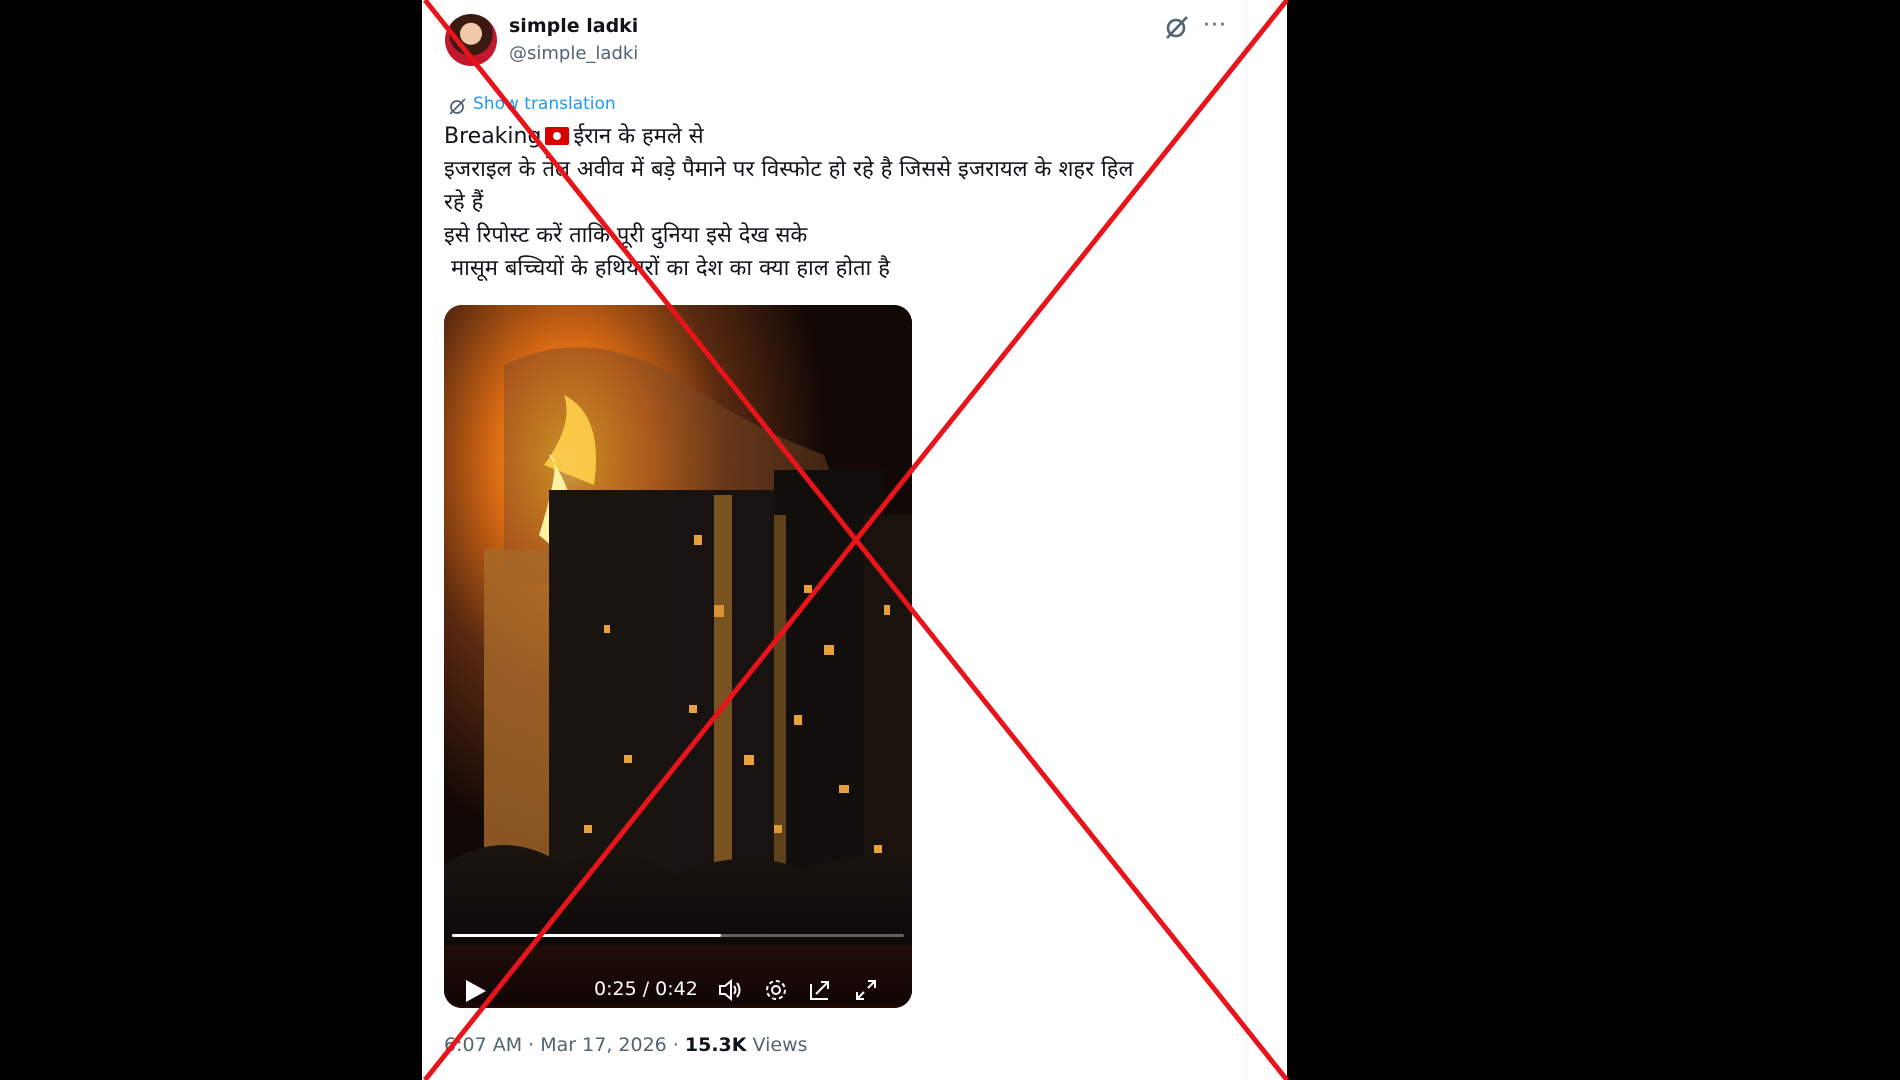 This screenshot has height=1080, width=1900. What do you see at coordinates (1246, 540) in the screenshot?
I see `column-divider` at bounding box center [1246, 540].